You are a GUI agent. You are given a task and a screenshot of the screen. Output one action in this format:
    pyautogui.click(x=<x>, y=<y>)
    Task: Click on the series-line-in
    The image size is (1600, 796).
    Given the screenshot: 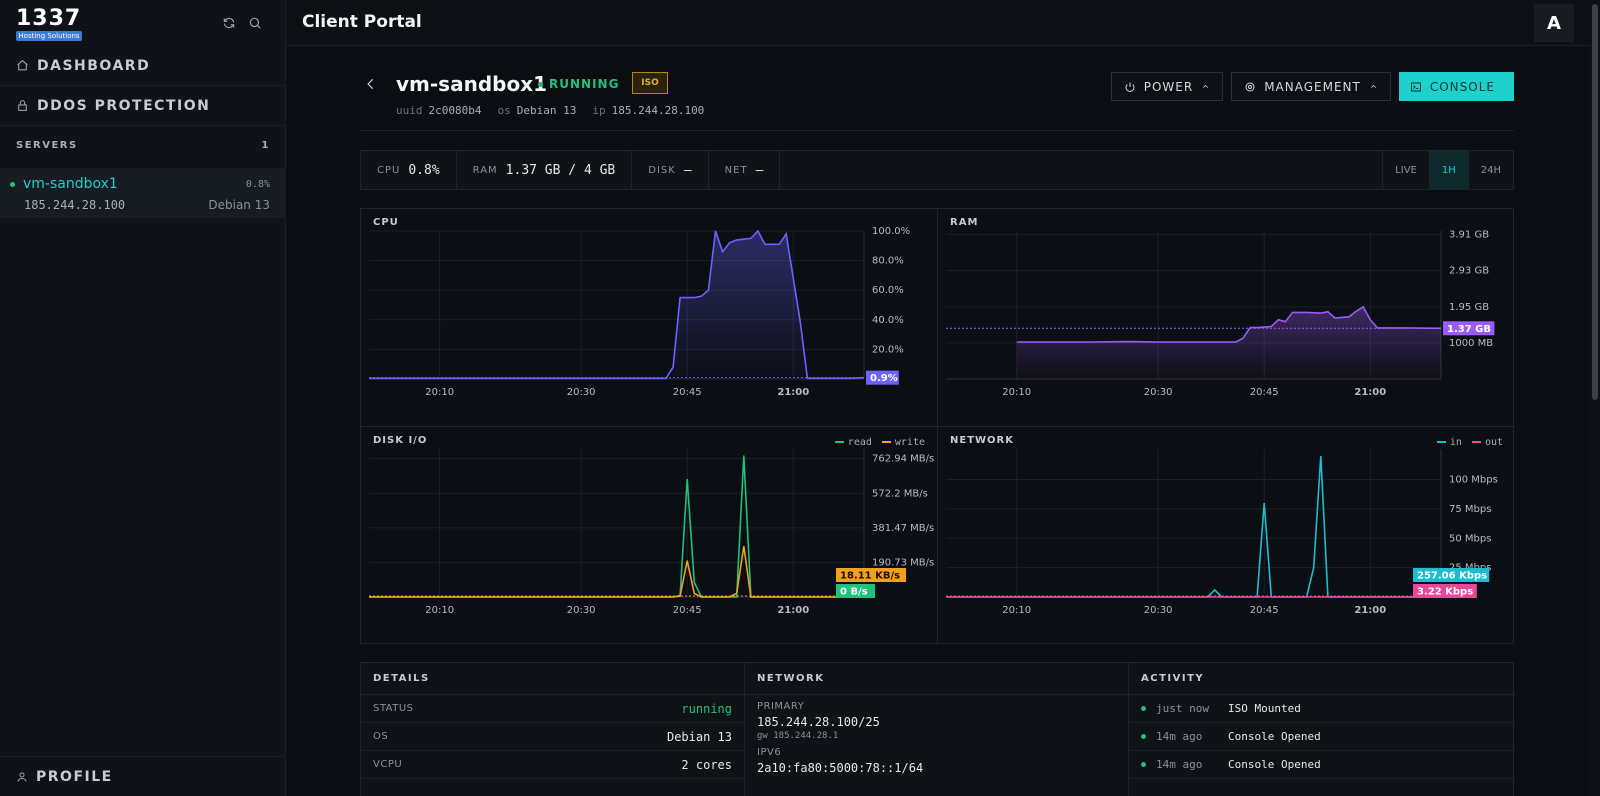 What is the action you would take?
    pyautogui.click(x=1193, y=526)
    